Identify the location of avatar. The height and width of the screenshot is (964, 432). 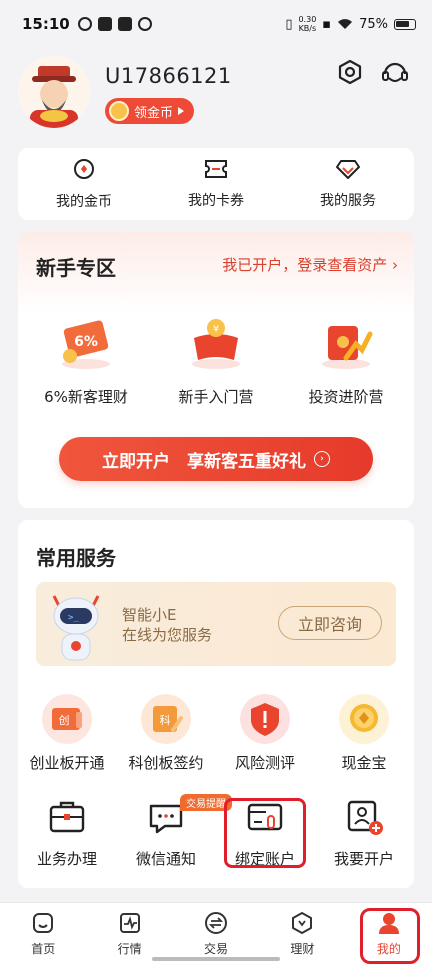
(54, 92).